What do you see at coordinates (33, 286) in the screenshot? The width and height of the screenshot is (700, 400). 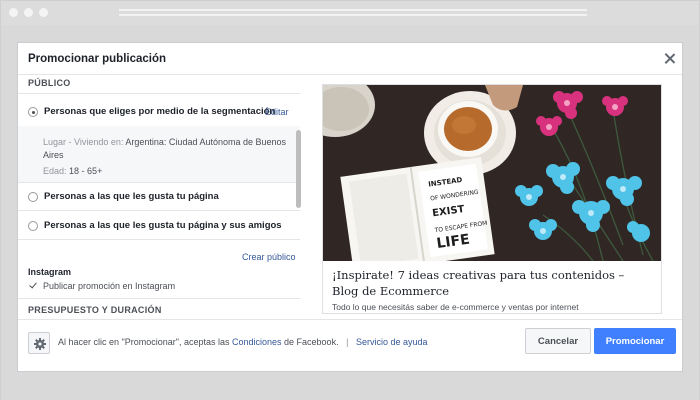 I see `checkmark-icon` at bounding box center [33, 286].